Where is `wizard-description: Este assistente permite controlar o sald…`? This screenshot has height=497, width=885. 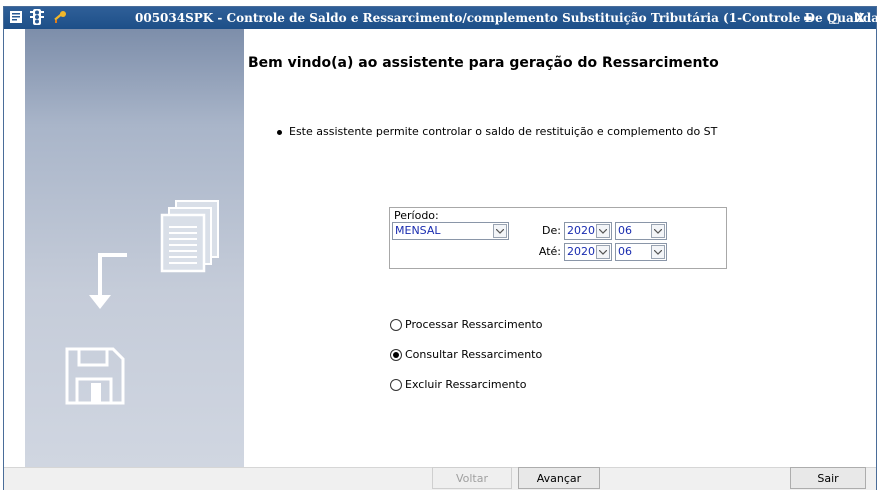 wizard-description: Este assistente permite controlar o sald… is located at coordinates (497, 131).